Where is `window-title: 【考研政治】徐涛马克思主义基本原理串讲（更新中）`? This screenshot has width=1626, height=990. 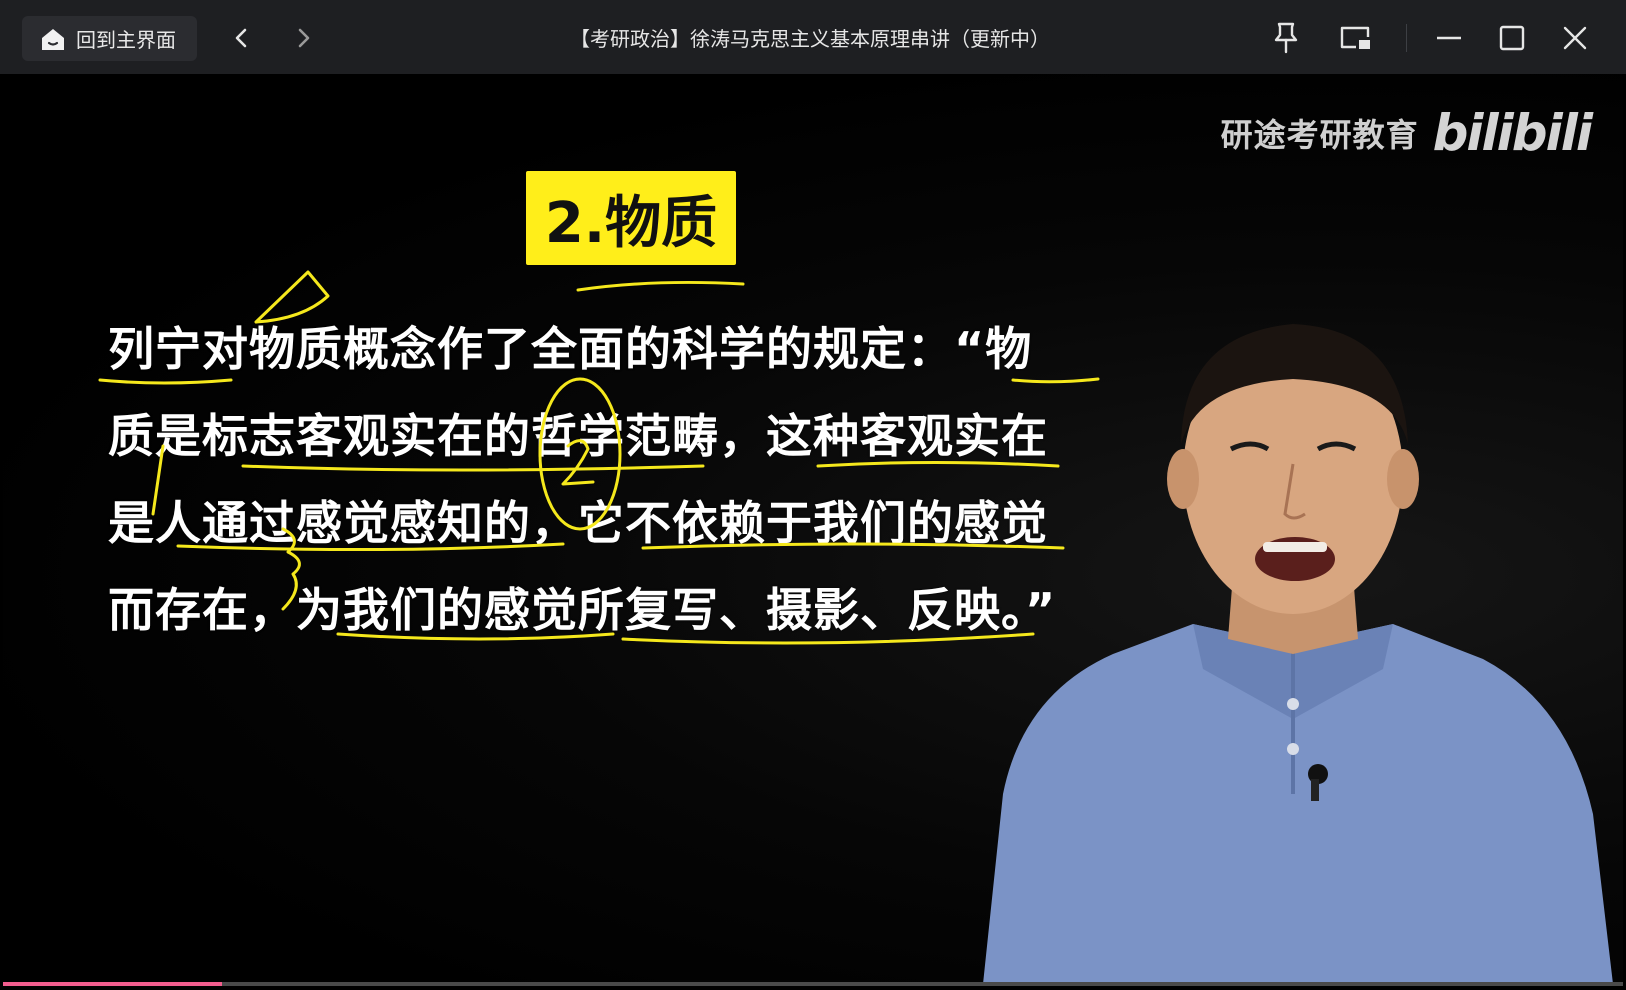 window-title: 【考研政治】徐涛马克思主义基本原理串讲（更新中） is located at coordinates (810, 38).